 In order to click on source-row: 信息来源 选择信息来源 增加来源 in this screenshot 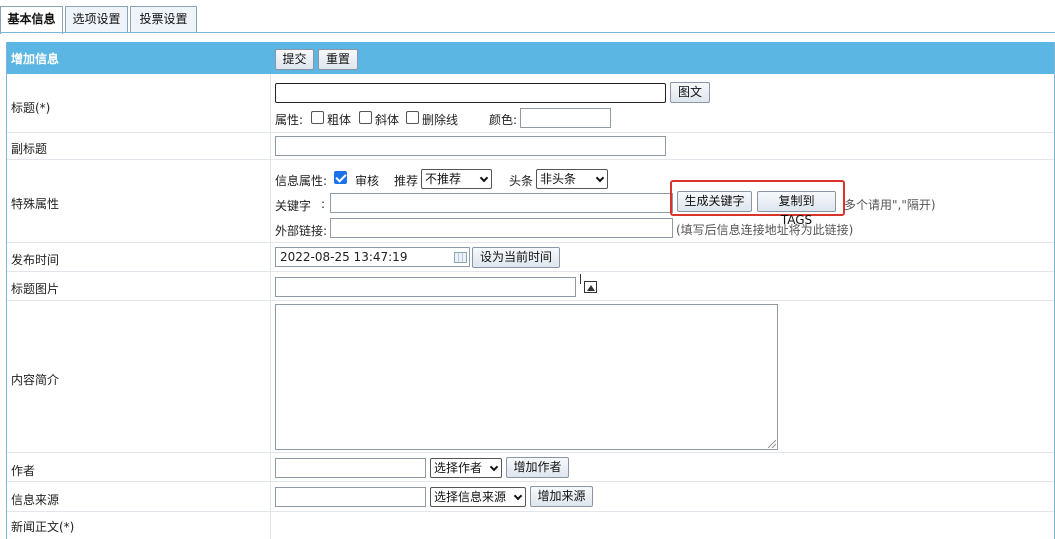, I will do `click(530, 497)`.